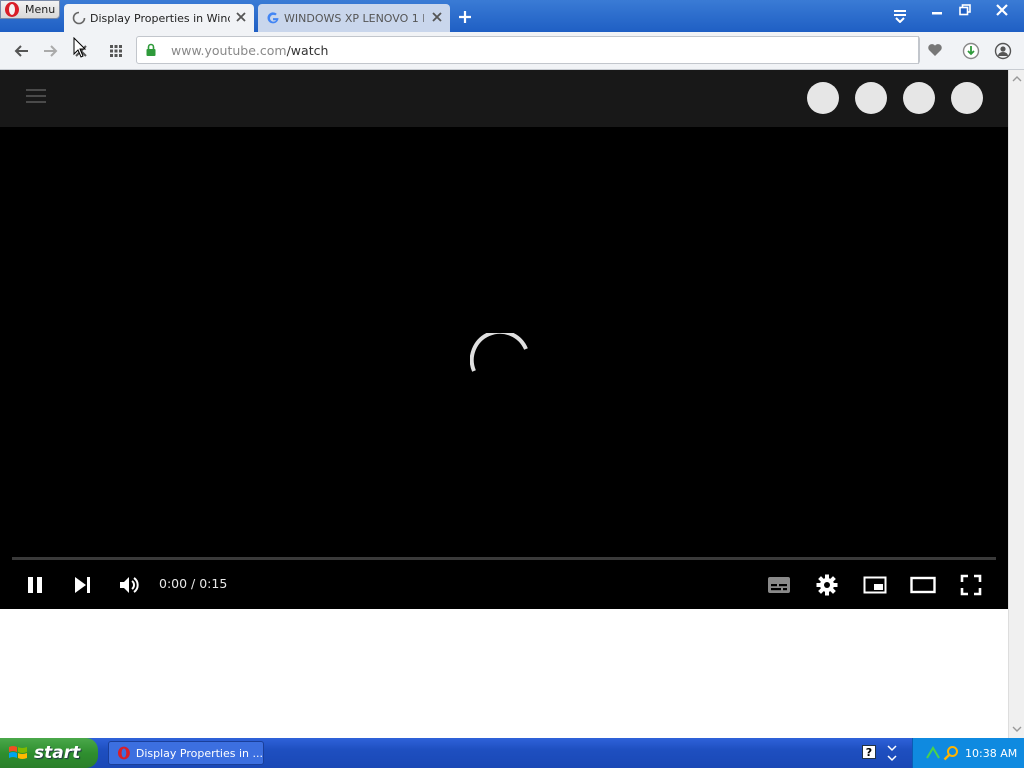 Image resolution: width=1024 pixels, height=768 pixels. I want to click on network-icon, so click(933, 753).